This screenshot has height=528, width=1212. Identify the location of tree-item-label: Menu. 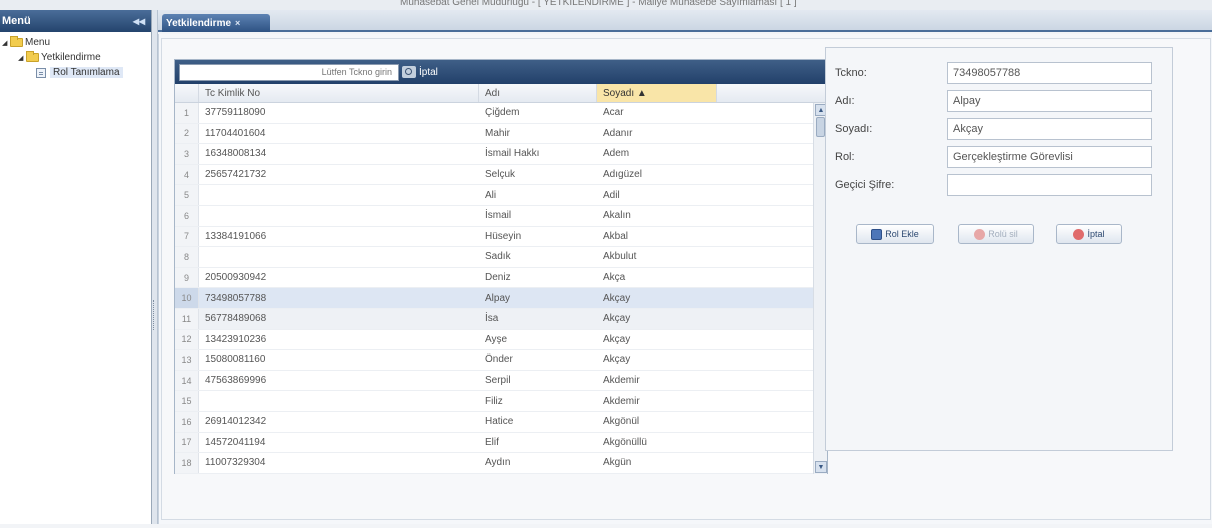
(38, 42).